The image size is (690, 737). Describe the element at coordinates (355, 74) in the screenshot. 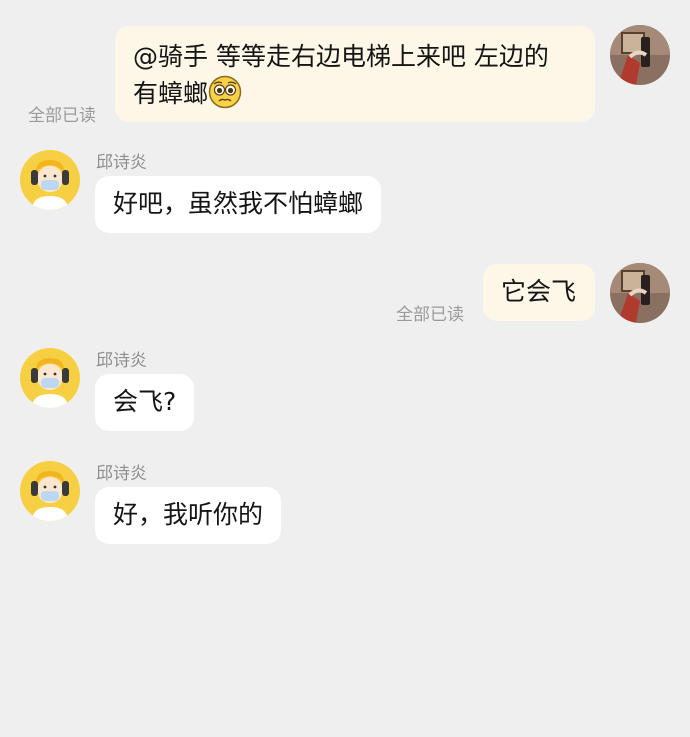

I see `message-bubble-mine: @骑手 等等走右边电梯上来吧 左边的 有蟑螂` at that location.